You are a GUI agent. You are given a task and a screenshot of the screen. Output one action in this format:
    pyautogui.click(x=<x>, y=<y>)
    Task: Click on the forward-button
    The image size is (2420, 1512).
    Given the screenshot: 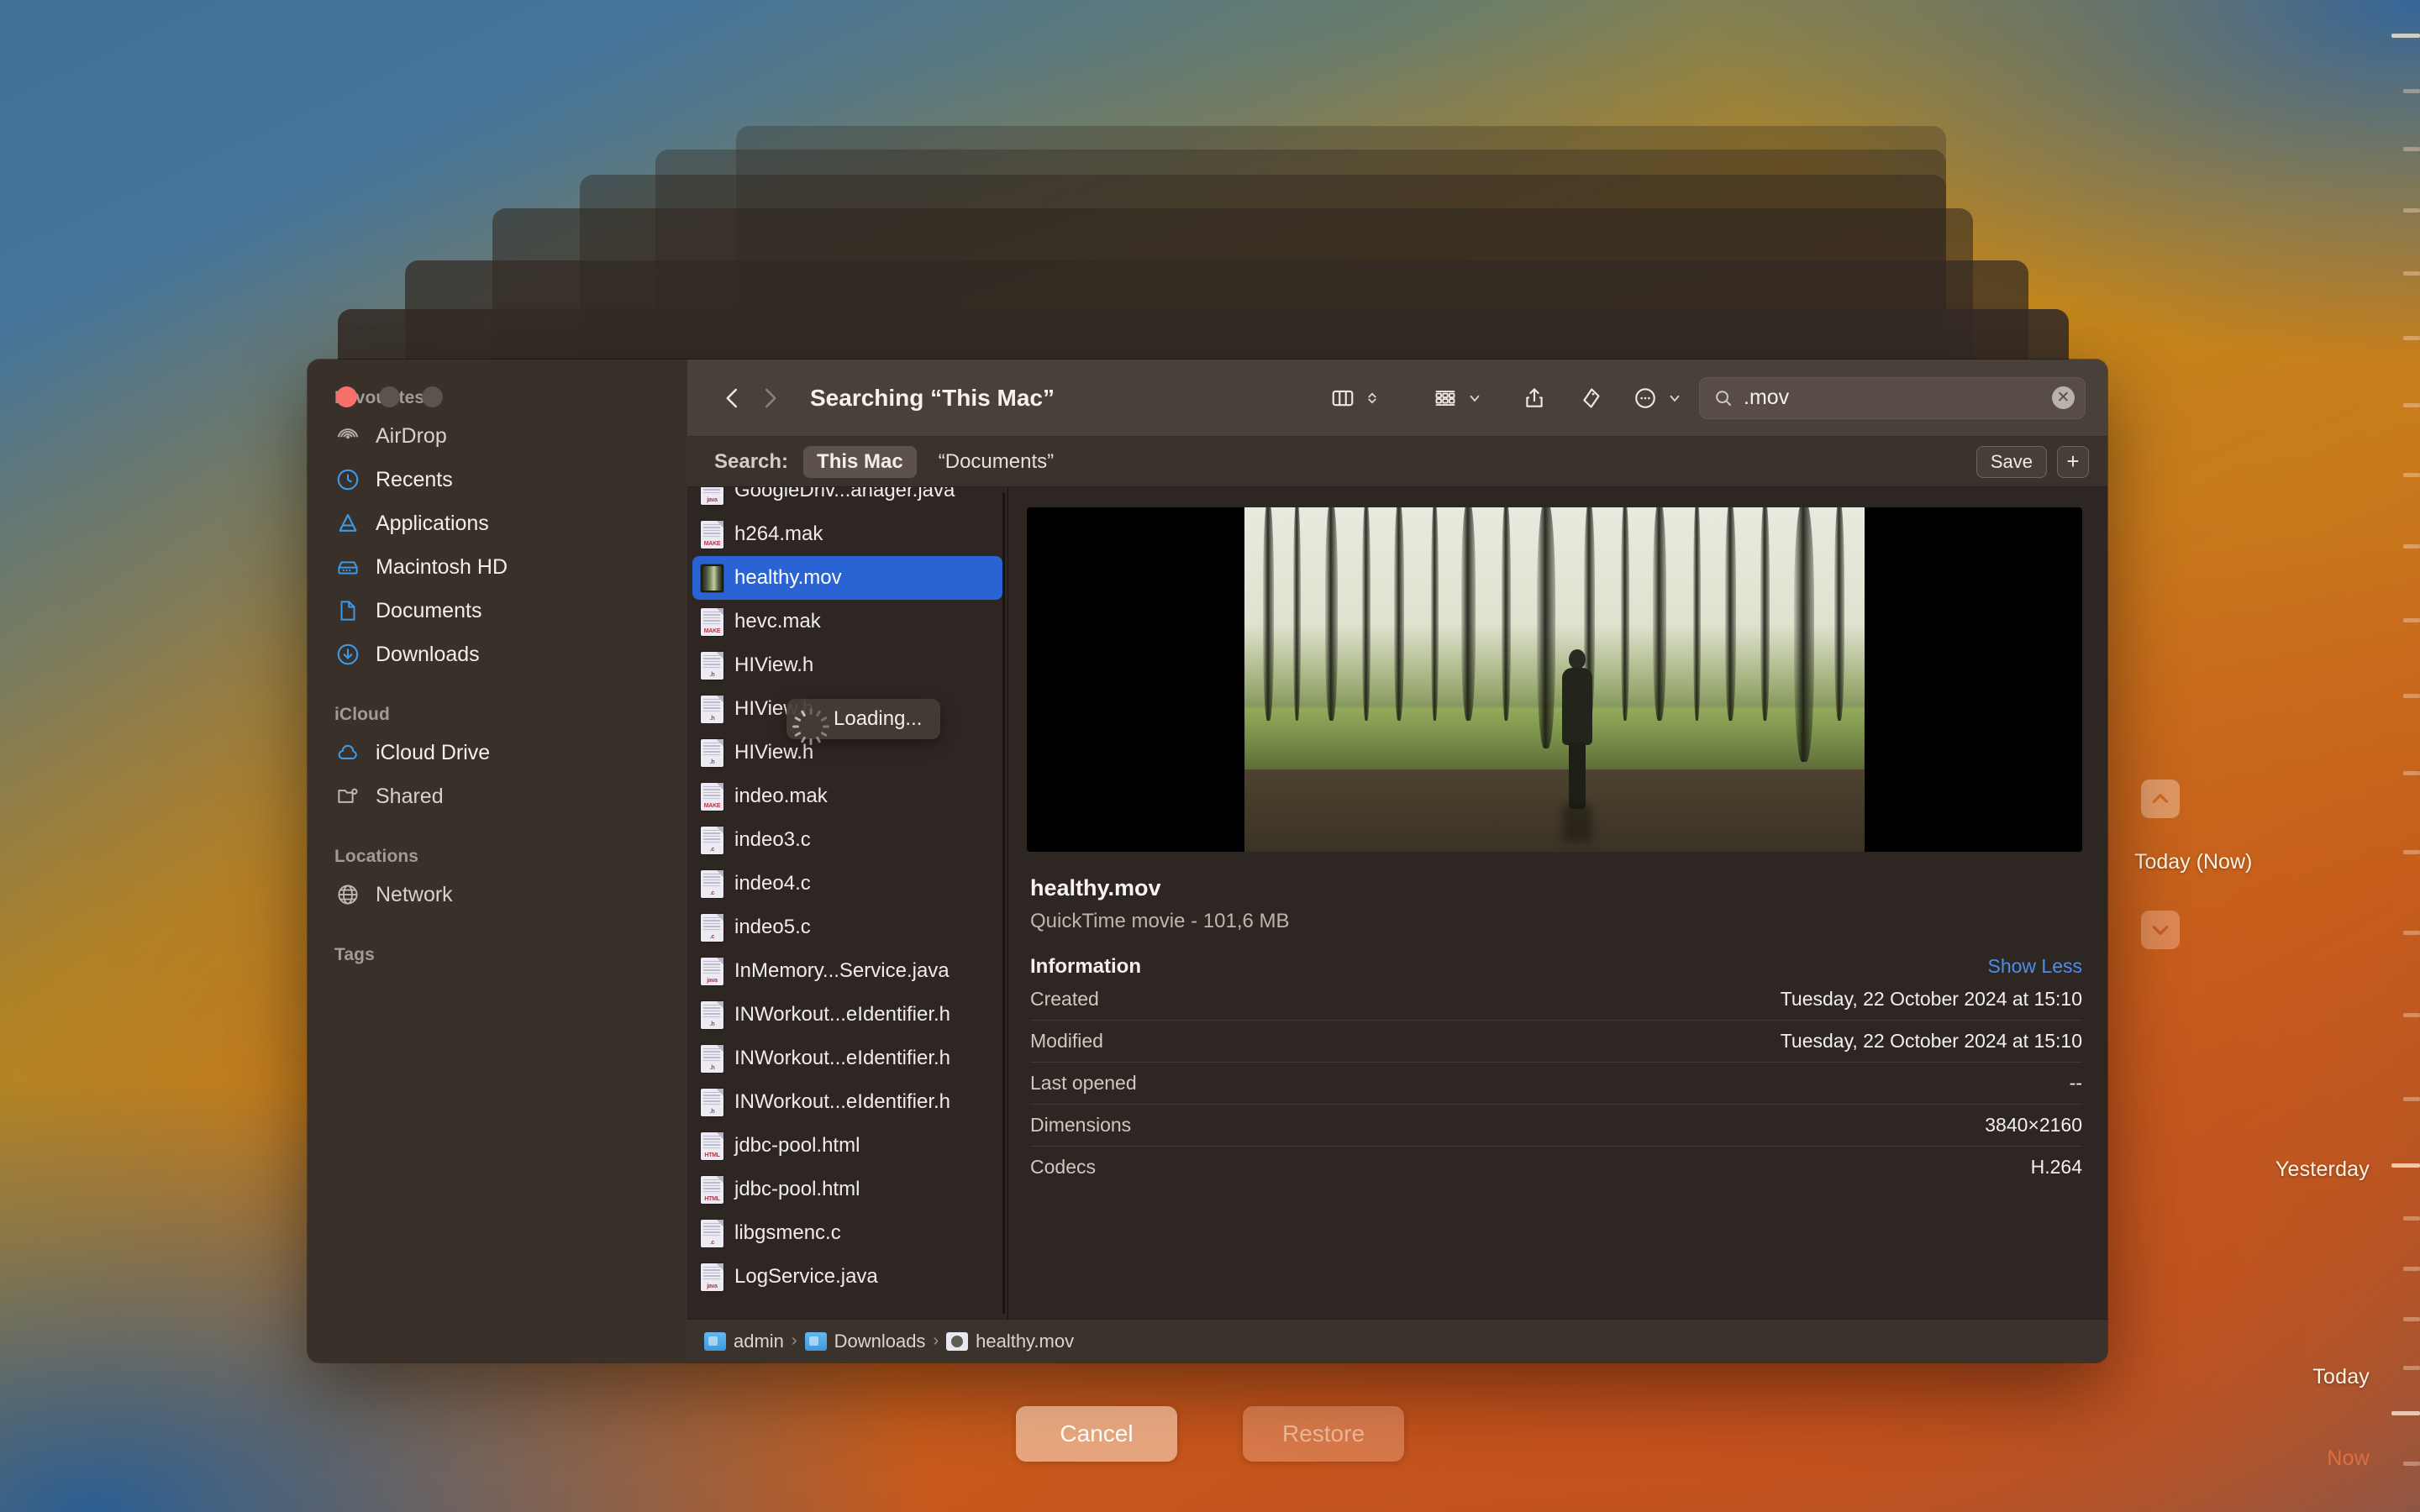 What is the action you would take?
    pyautogui.click(x=769, y=398)
    